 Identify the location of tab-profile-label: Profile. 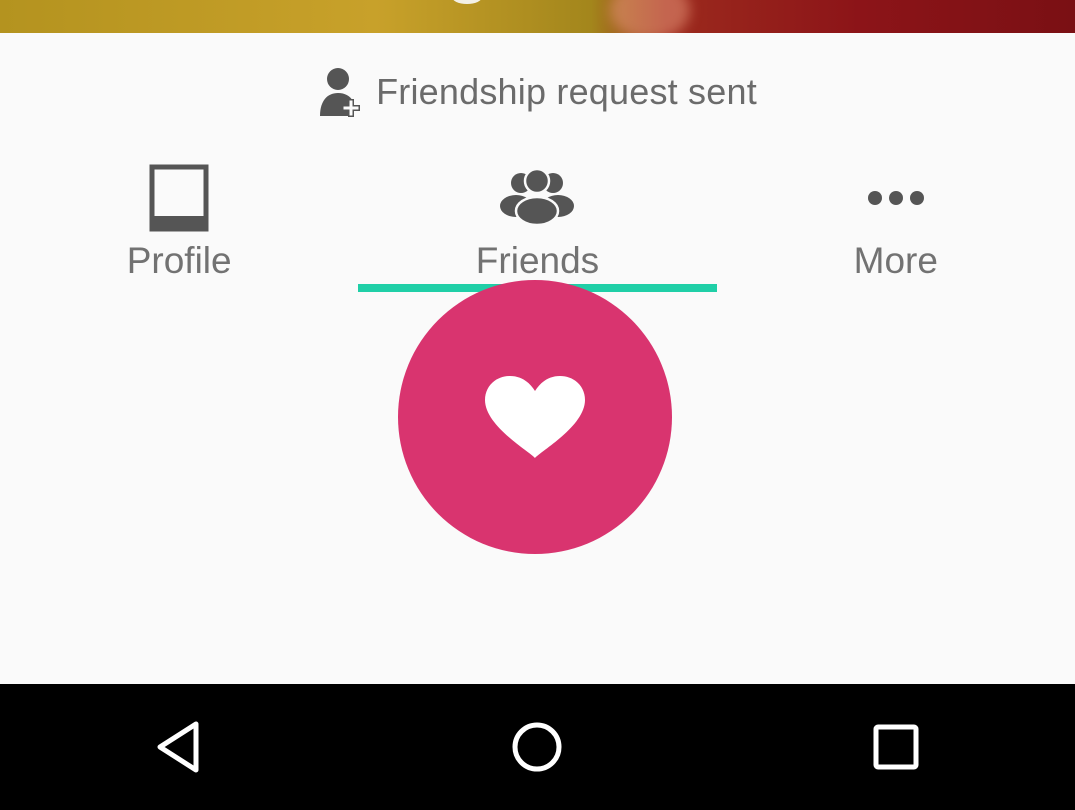
(179, 260).